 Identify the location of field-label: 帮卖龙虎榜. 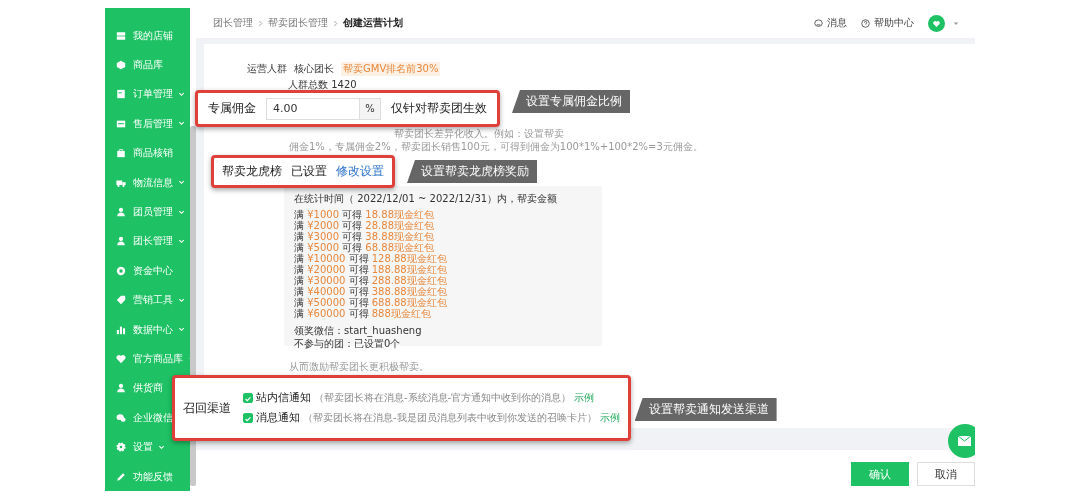
(252, 171).